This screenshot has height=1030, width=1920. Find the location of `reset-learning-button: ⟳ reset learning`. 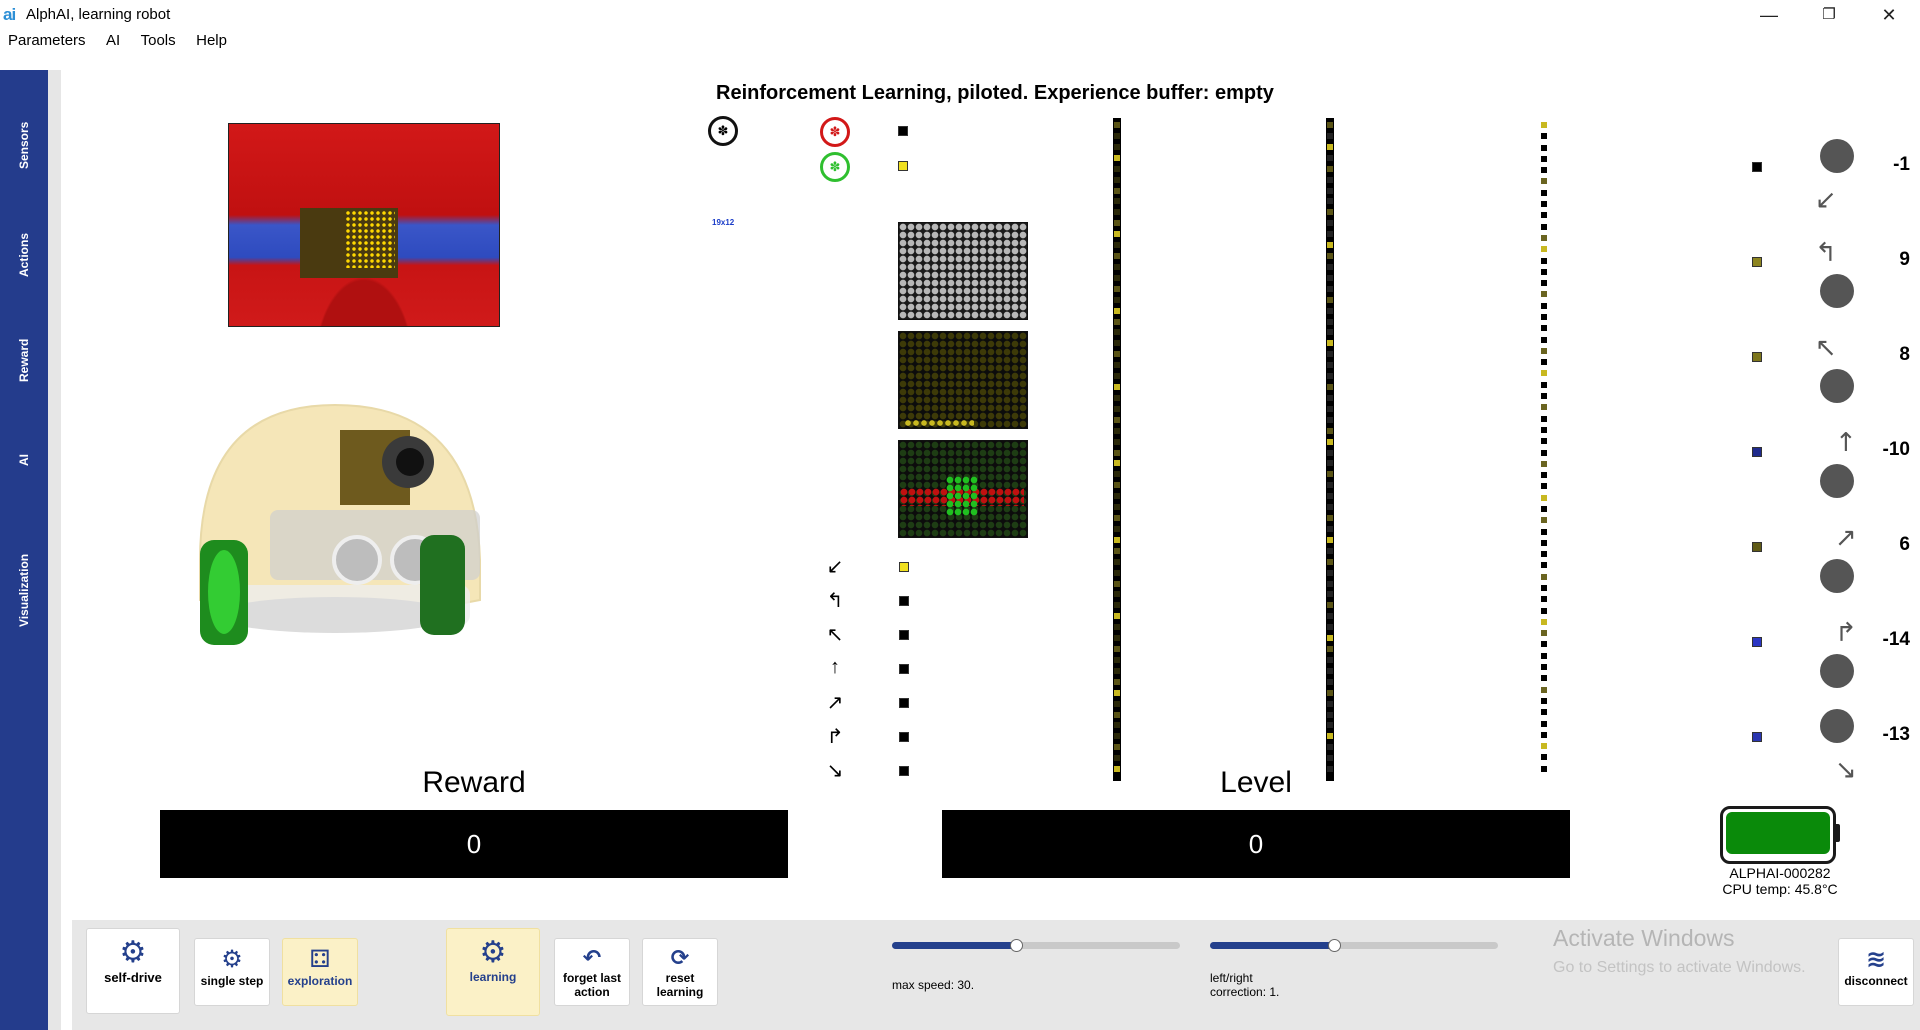

reset-learning-button: ⟳ reset learning is located at coordinates (680, 972).